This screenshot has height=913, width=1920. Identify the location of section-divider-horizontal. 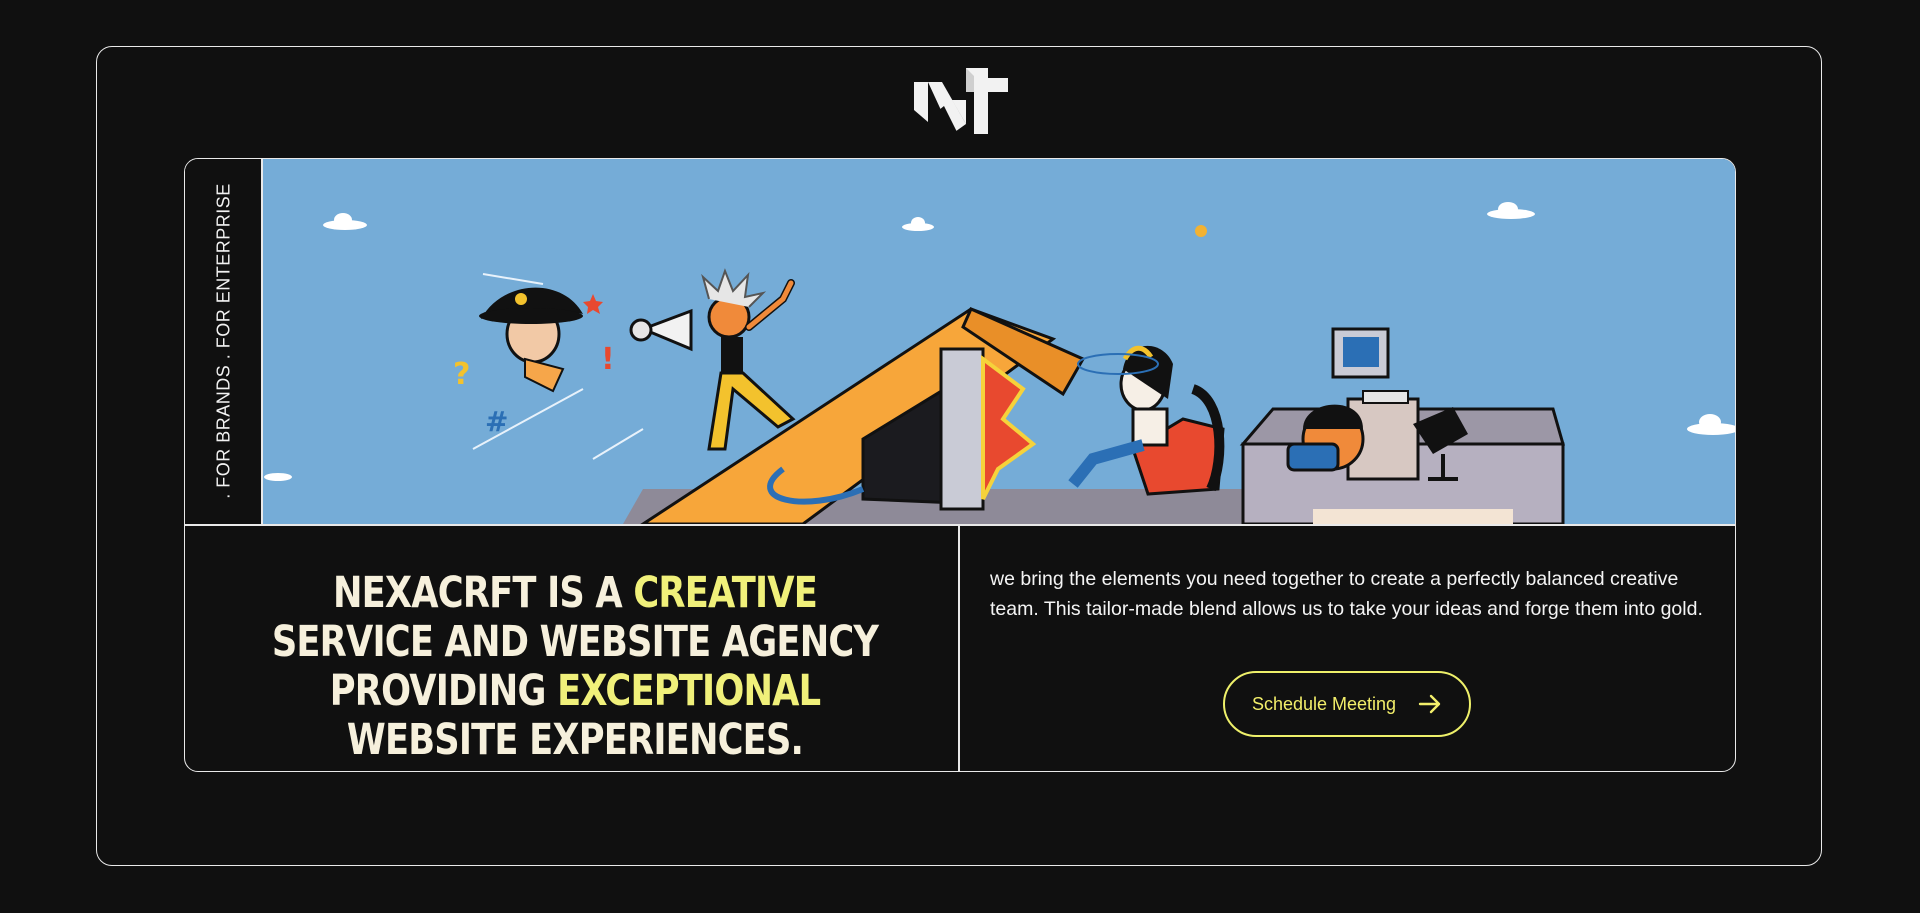
(960, 525).